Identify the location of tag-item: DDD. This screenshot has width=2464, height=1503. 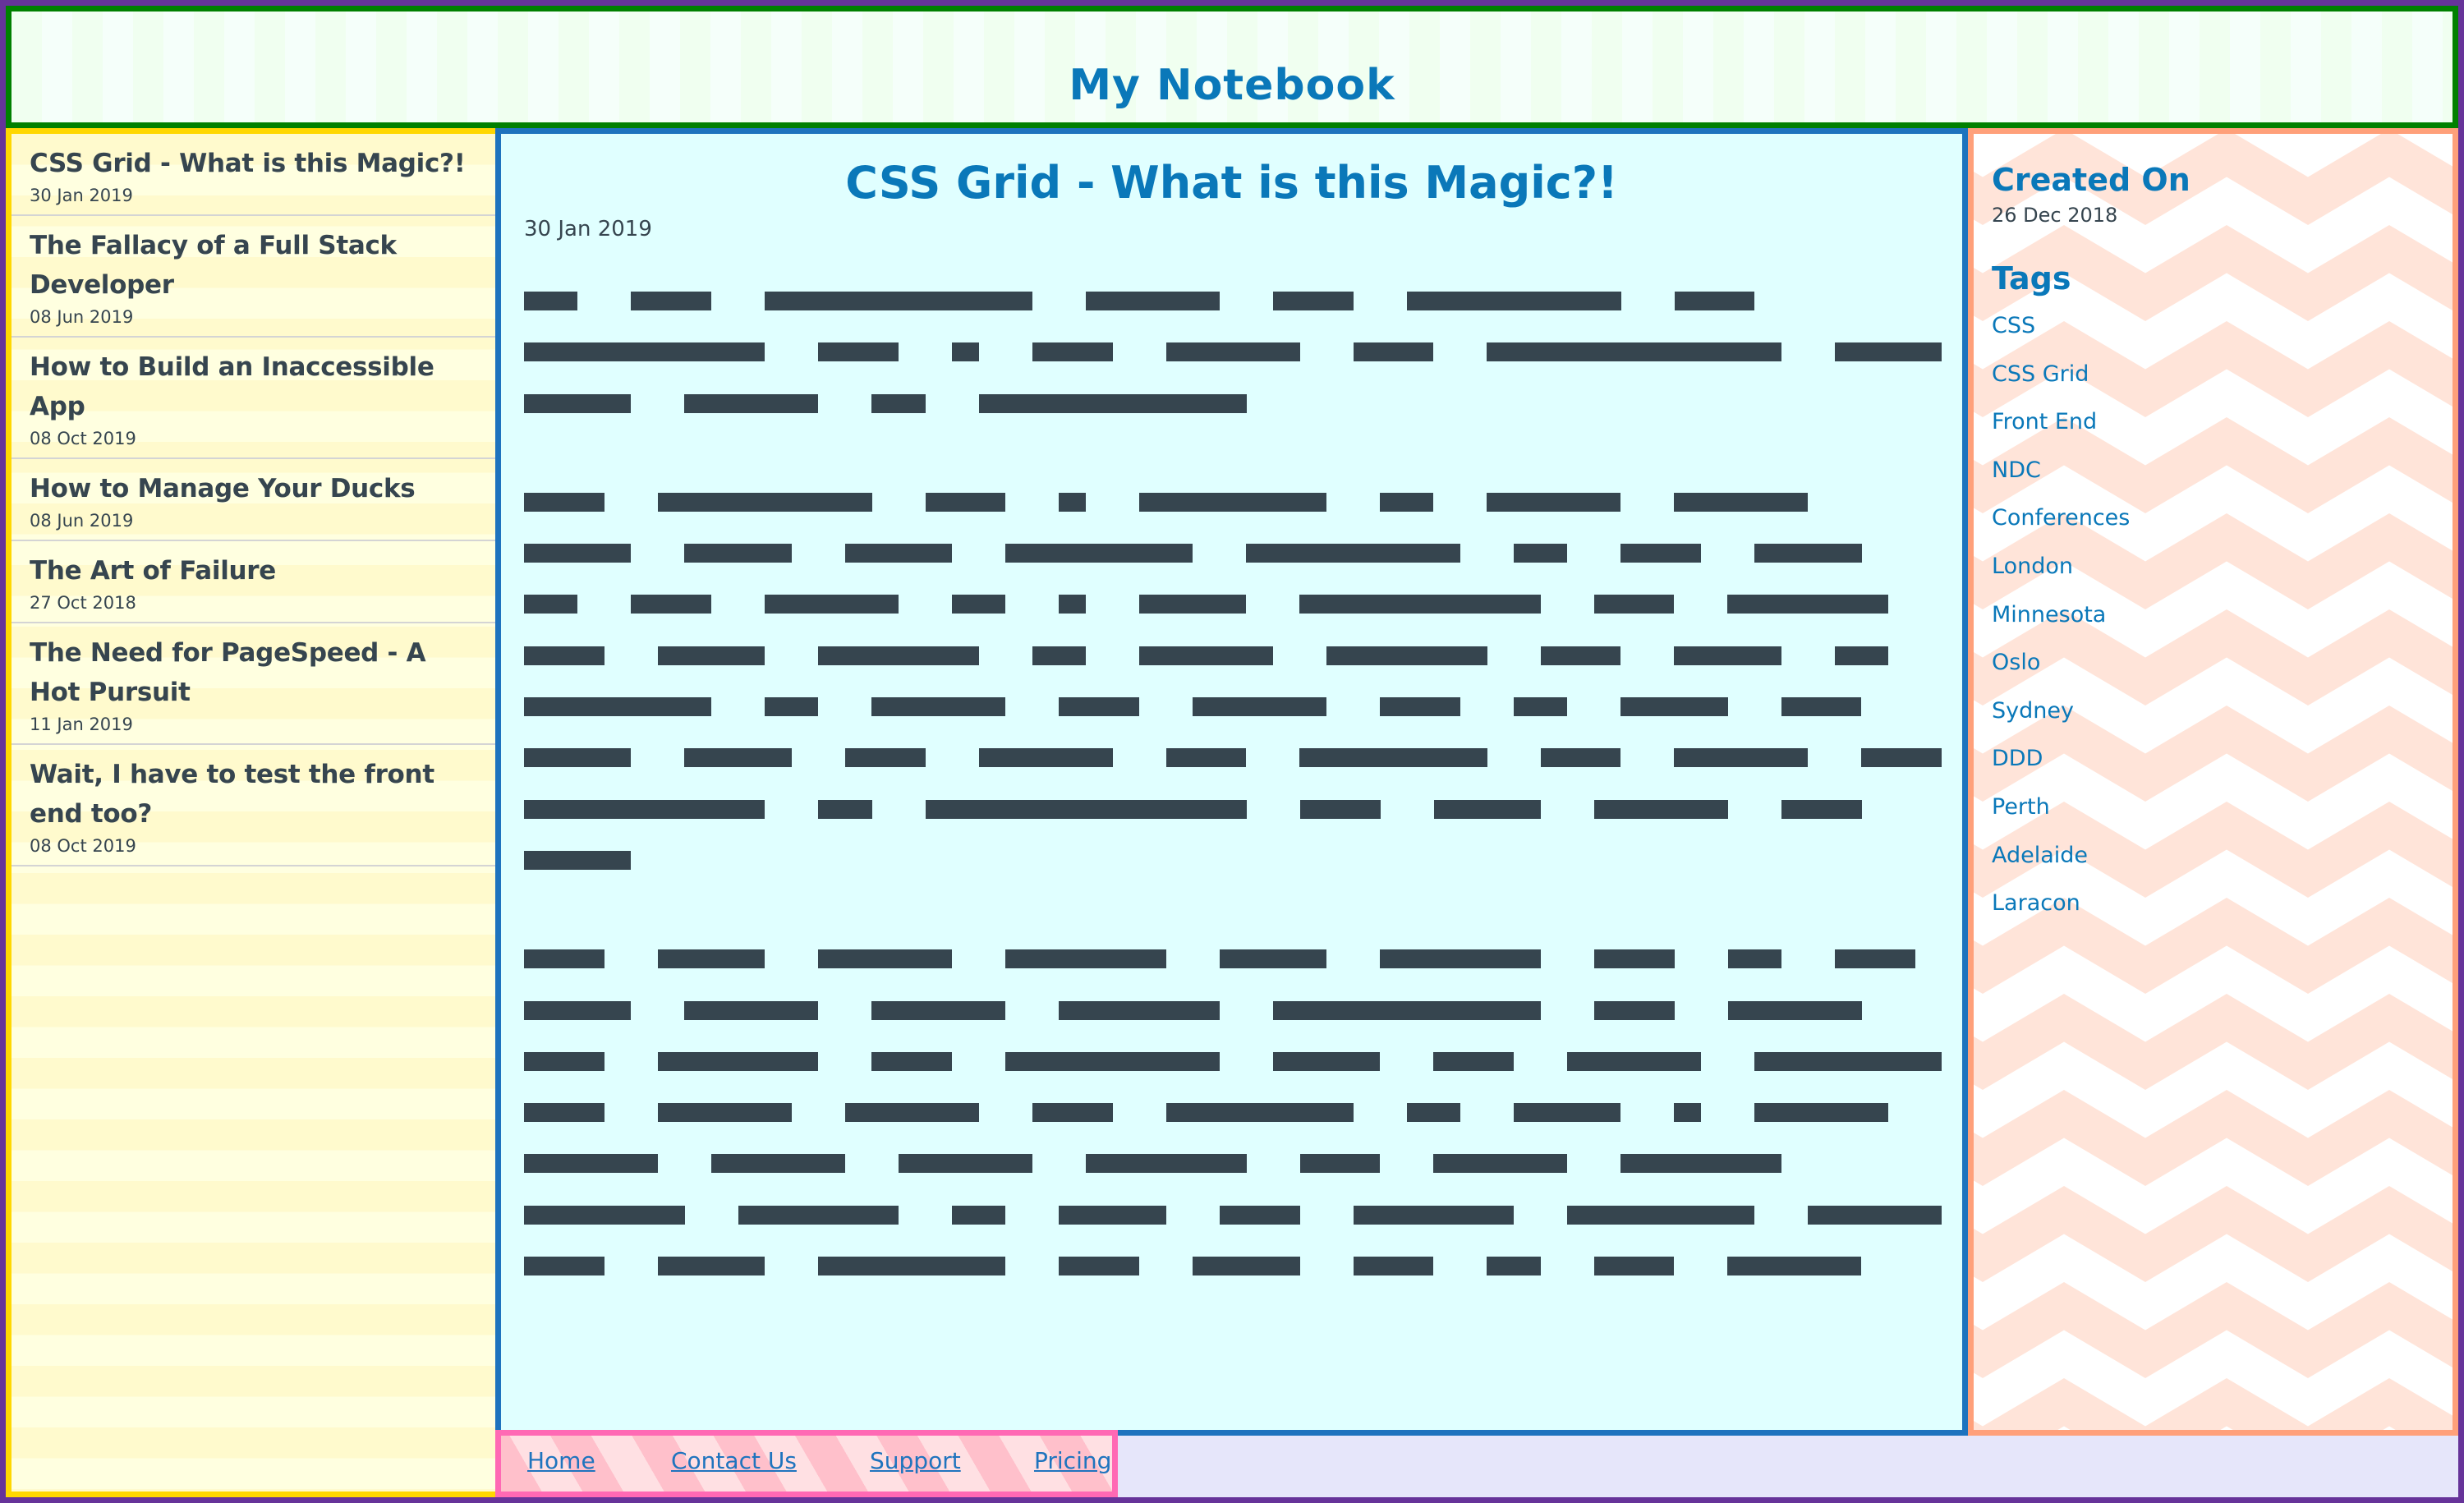
(2213, 760).